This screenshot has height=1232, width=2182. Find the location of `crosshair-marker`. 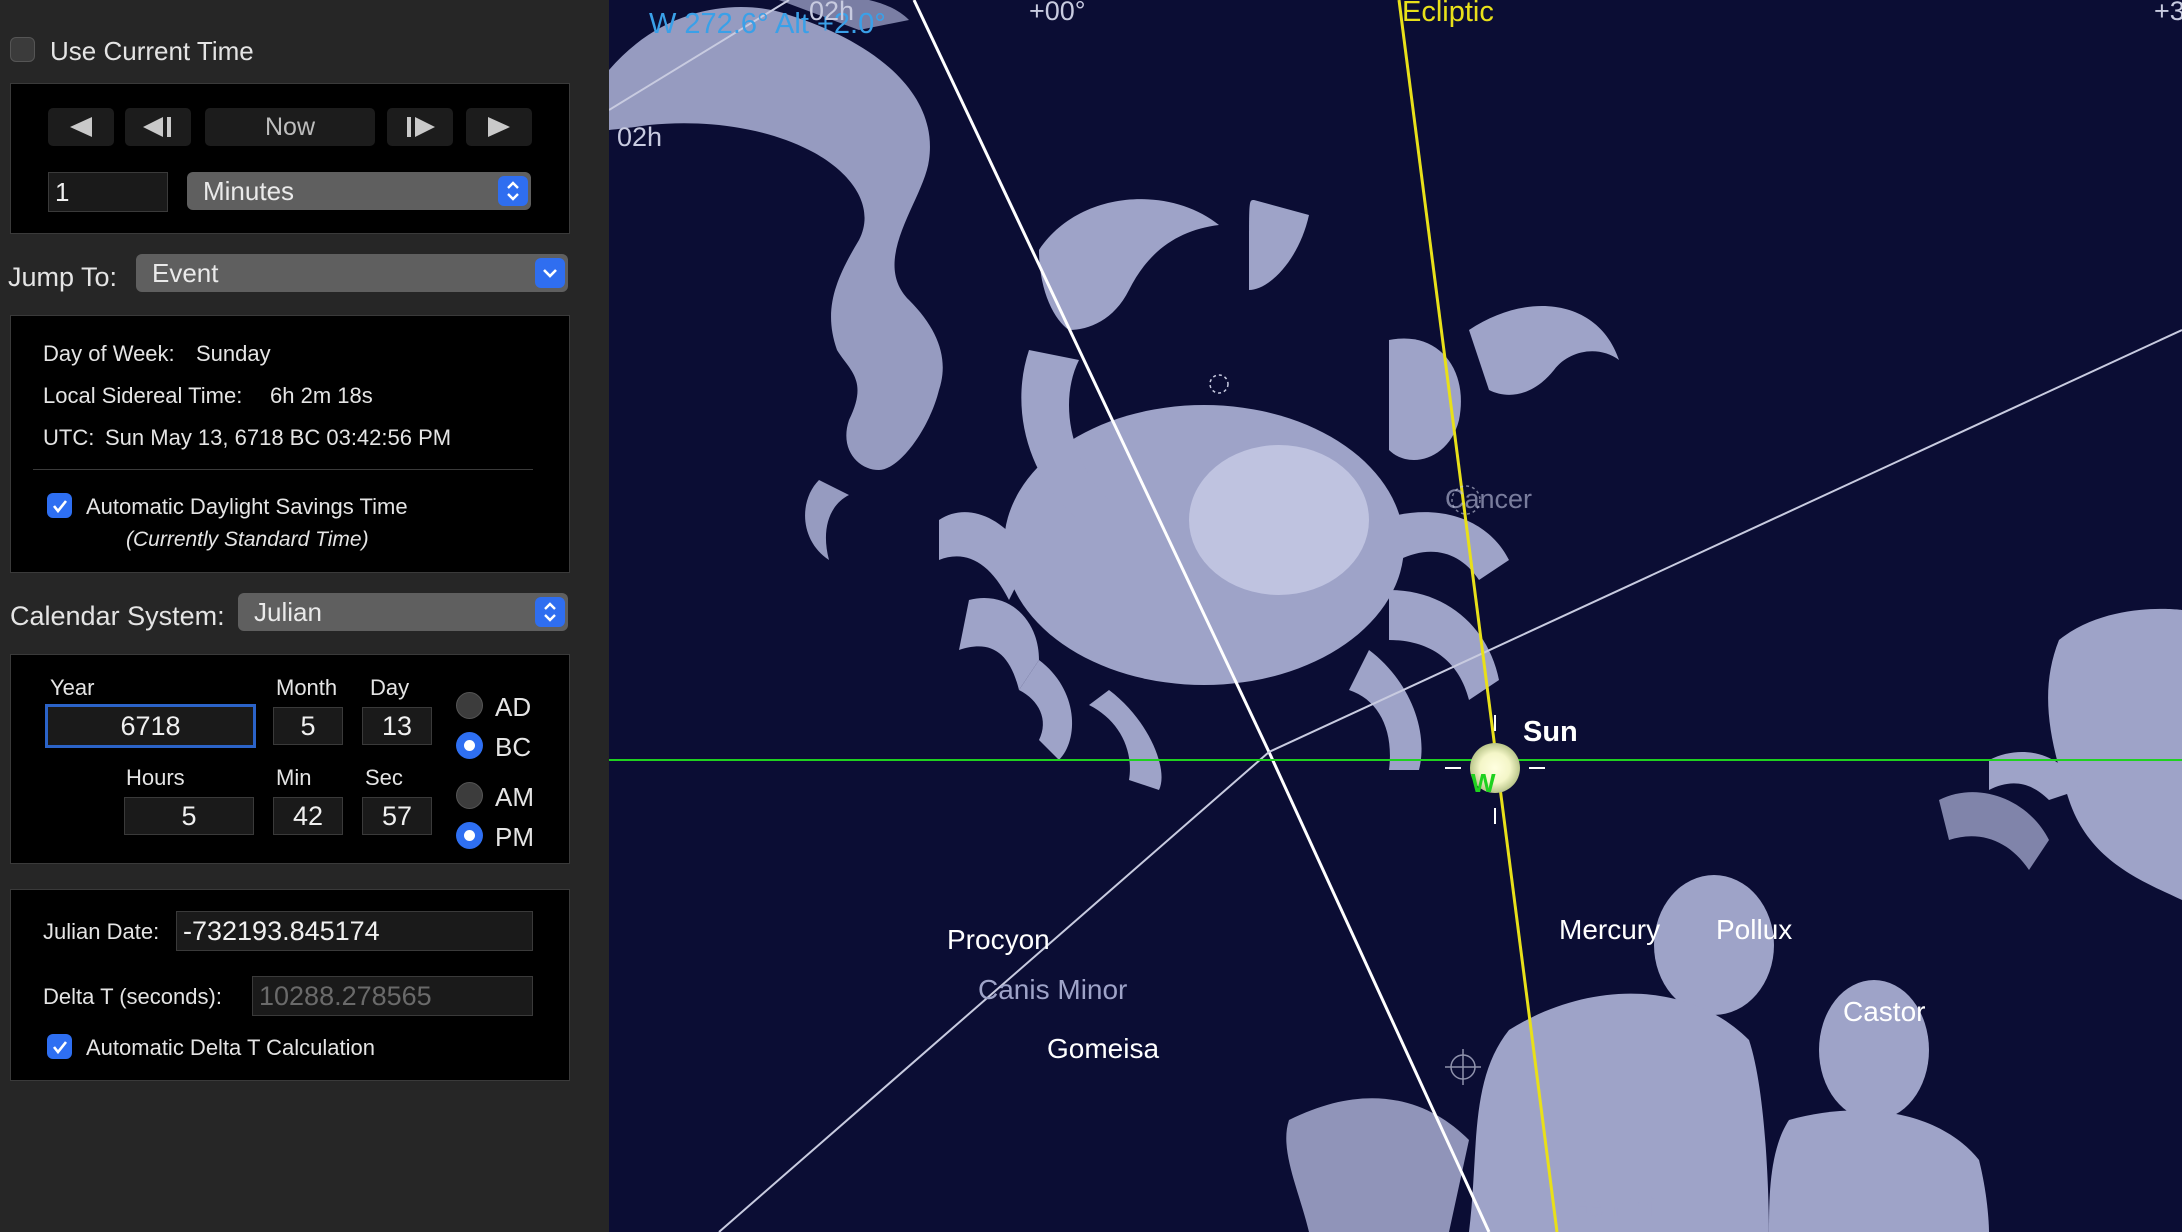

crosshair-marker is located at coordinates (1463, 1067).